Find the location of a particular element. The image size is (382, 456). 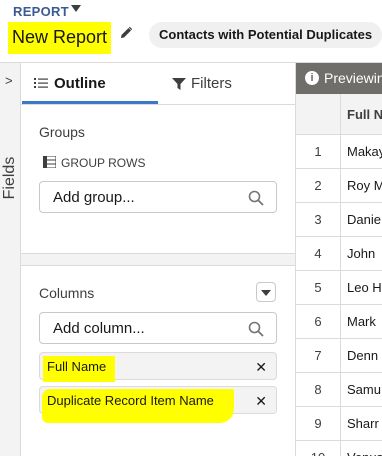

columns-menu-button is located at coordinates (266, 292).